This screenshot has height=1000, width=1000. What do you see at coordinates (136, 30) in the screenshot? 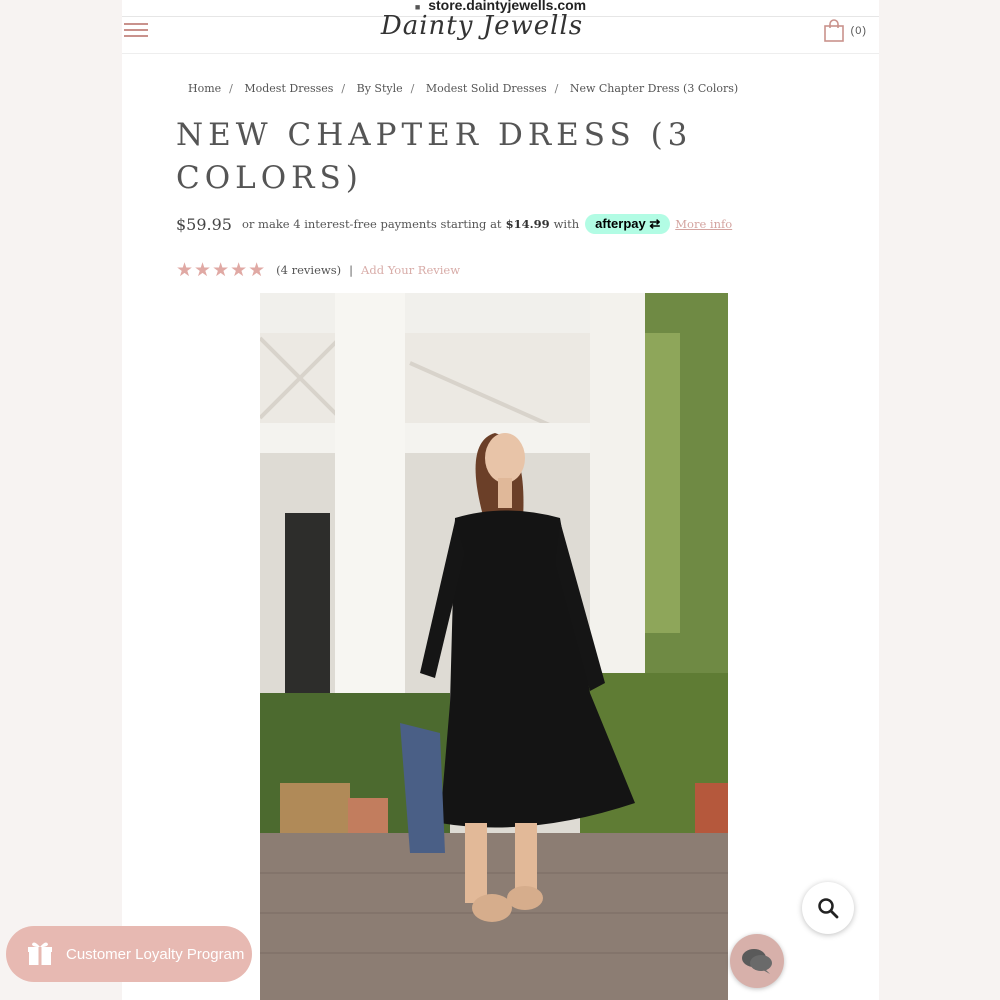
I see `hamburger-menu-icon` at bounding box center [136, 30].